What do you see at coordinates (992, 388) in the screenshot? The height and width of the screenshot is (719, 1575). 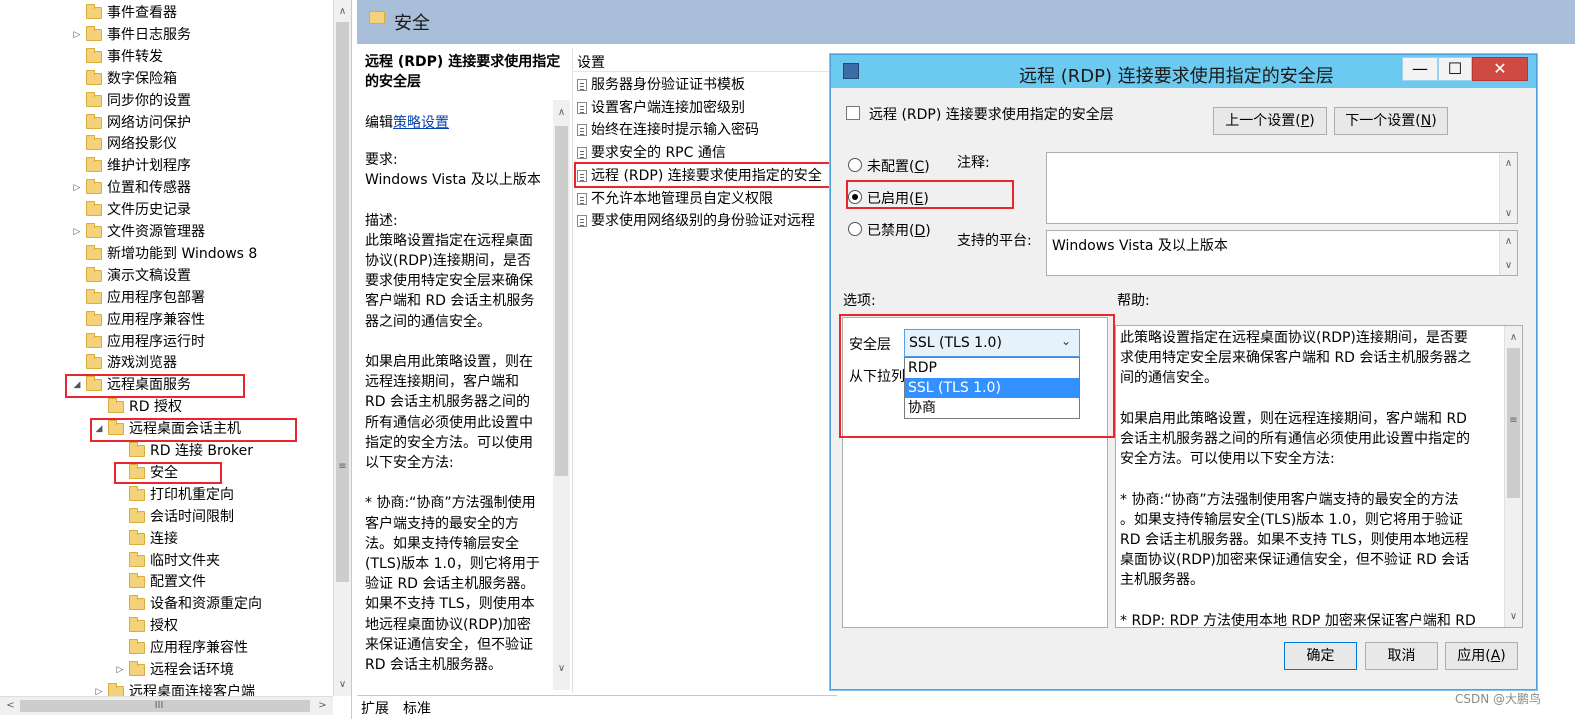 I see `dropdown-option-selected: SSL (TLS 1.0)` at bounding box center [992, 388].